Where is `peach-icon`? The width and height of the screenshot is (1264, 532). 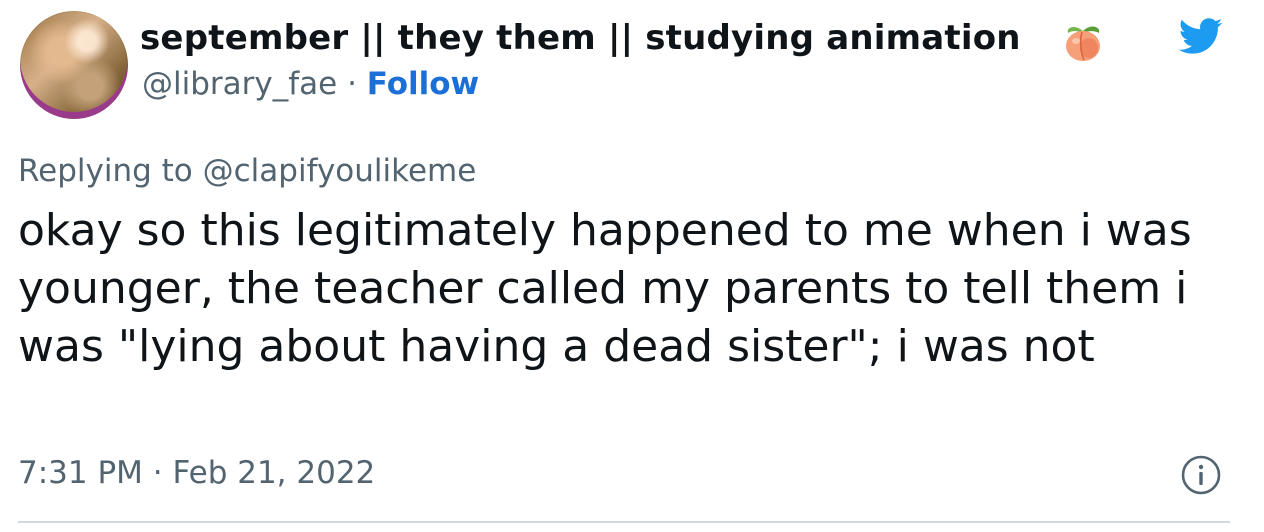 peach-icon is located at coordinates (1083, 43).